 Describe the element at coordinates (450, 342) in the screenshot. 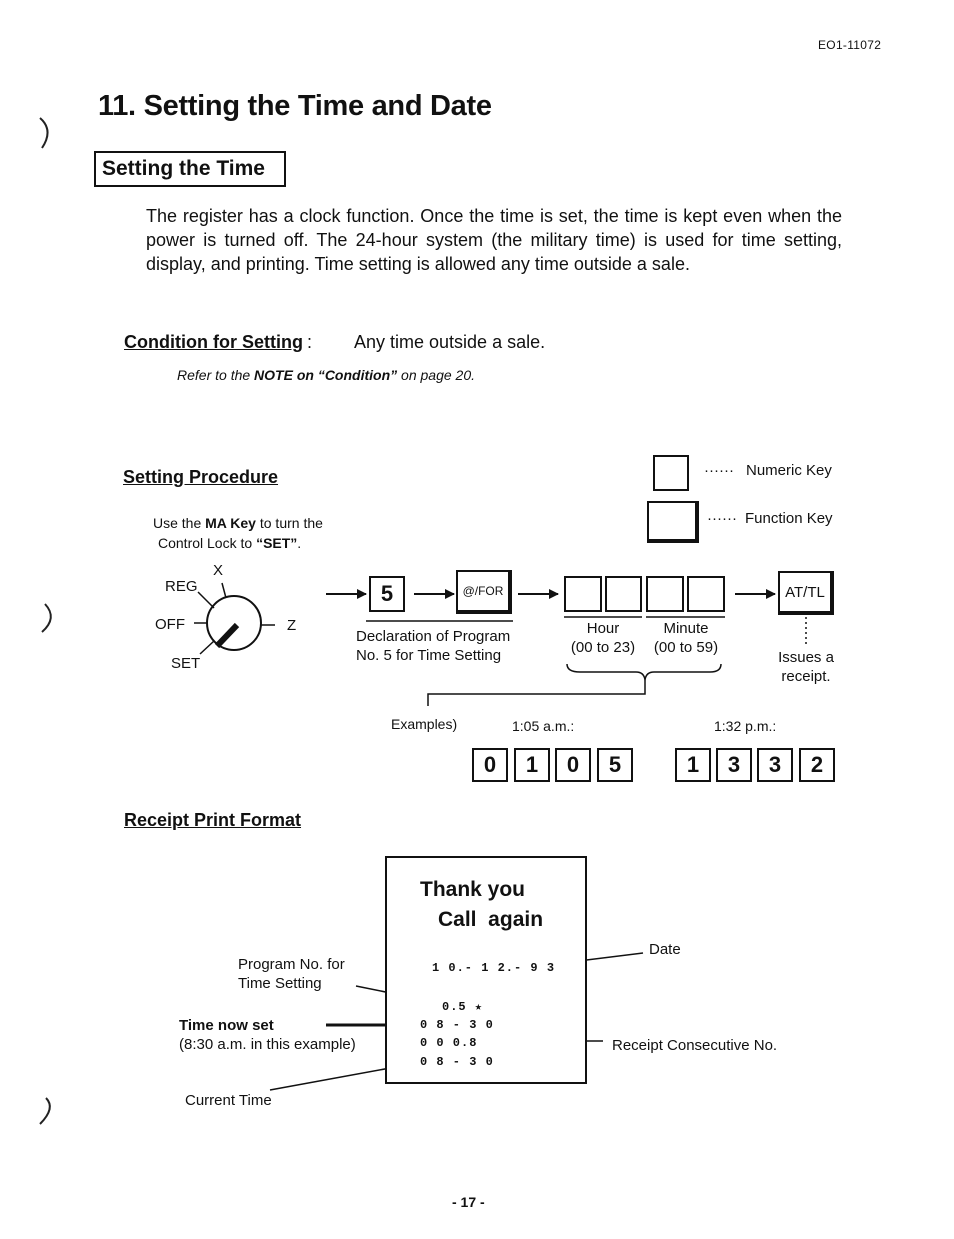

I see `condition-value: Any time outside a sale.` at that location.